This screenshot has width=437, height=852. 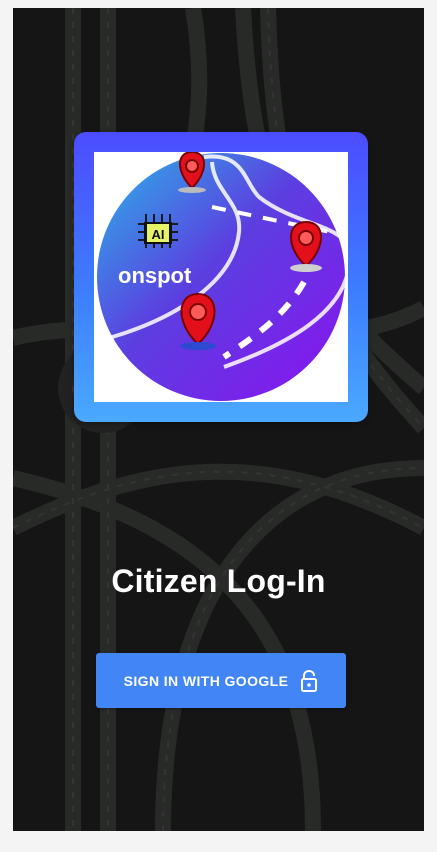 I want to click on sign-in-with-google-button: SIGN IN WITH GOOGLE, so click(x=221, y=680).